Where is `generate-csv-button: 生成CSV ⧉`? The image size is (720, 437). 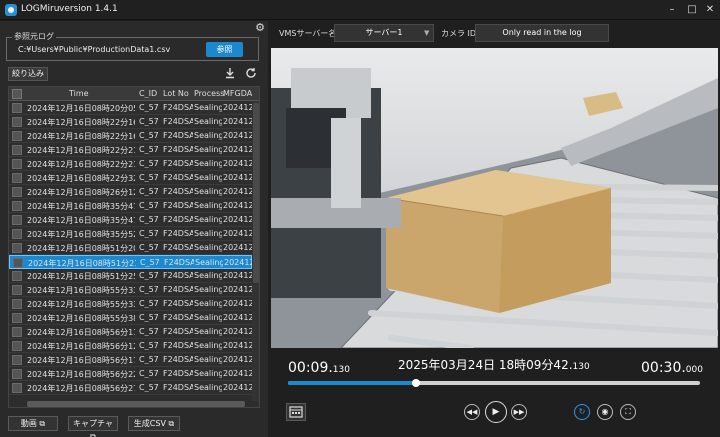
generate-csv-button: 生成CSV ⧉ is located at coordinates (154, 423).